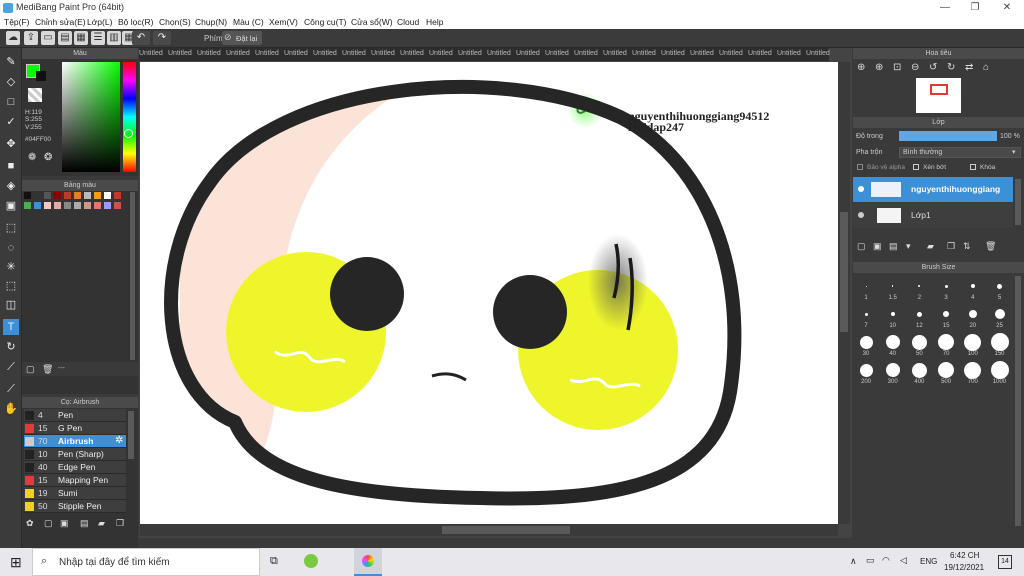  I want to click on eraser-tool-icon: ◇, so click(11, 82).